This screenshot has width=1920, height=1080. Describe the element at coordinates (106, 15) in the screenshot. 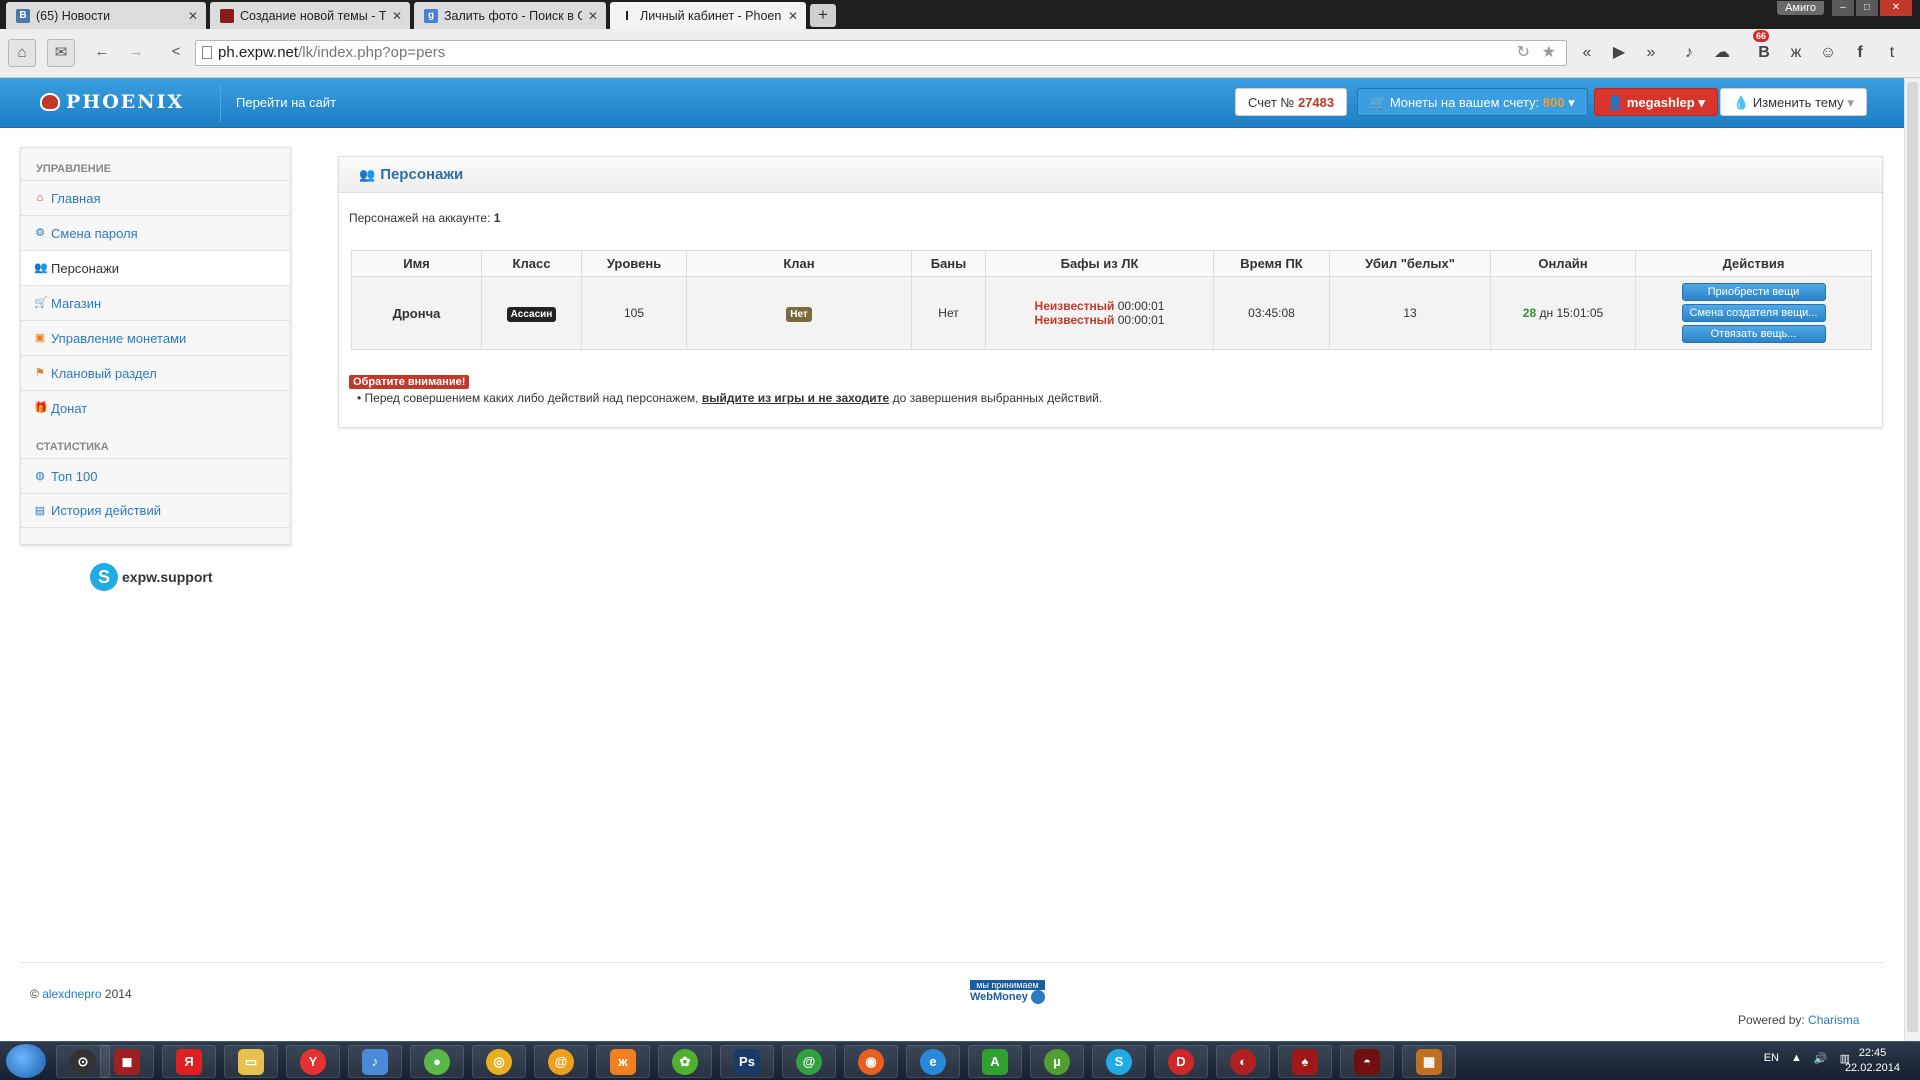

I see `browser-tab-news: В (65) Новости ✕` at that location.